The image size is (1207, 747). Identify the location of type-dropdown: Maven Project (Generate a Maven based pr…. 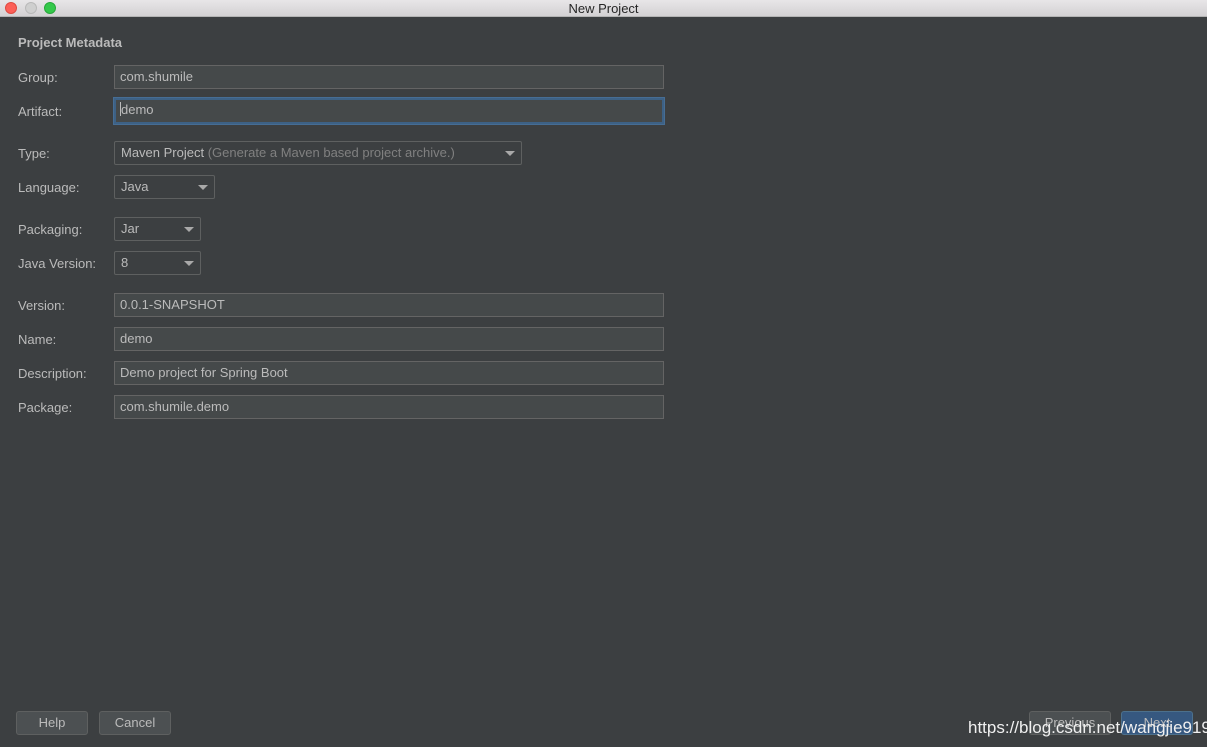
(318, 153).